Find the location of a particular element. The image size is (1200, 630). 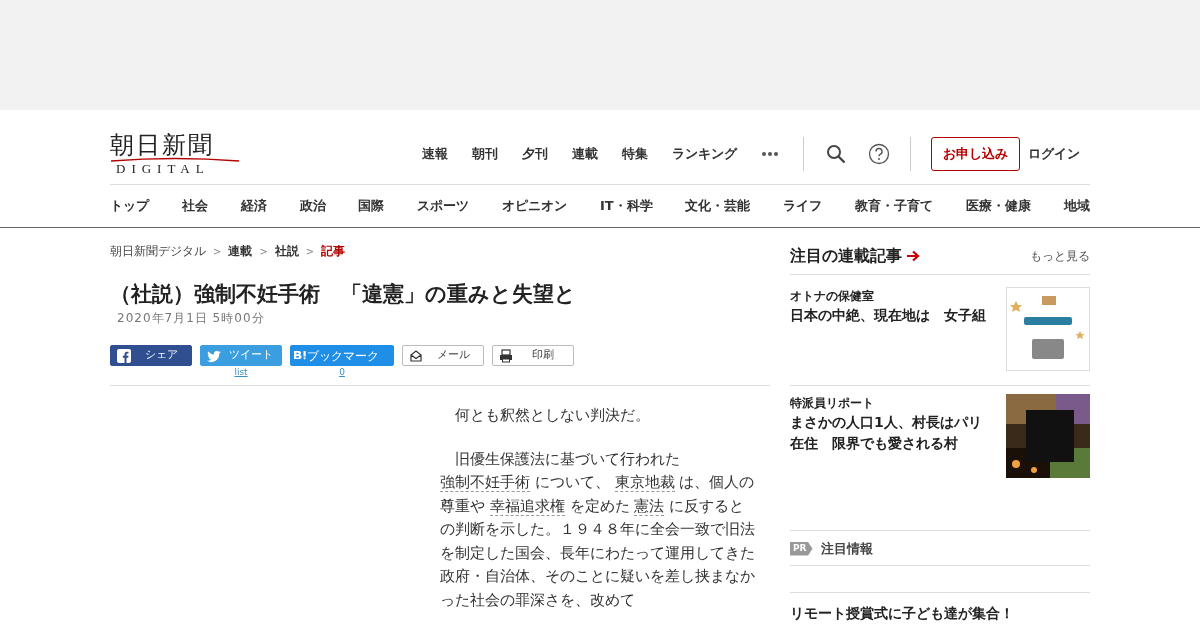

nav-link: 連載 is located at coordinates (585, 154).